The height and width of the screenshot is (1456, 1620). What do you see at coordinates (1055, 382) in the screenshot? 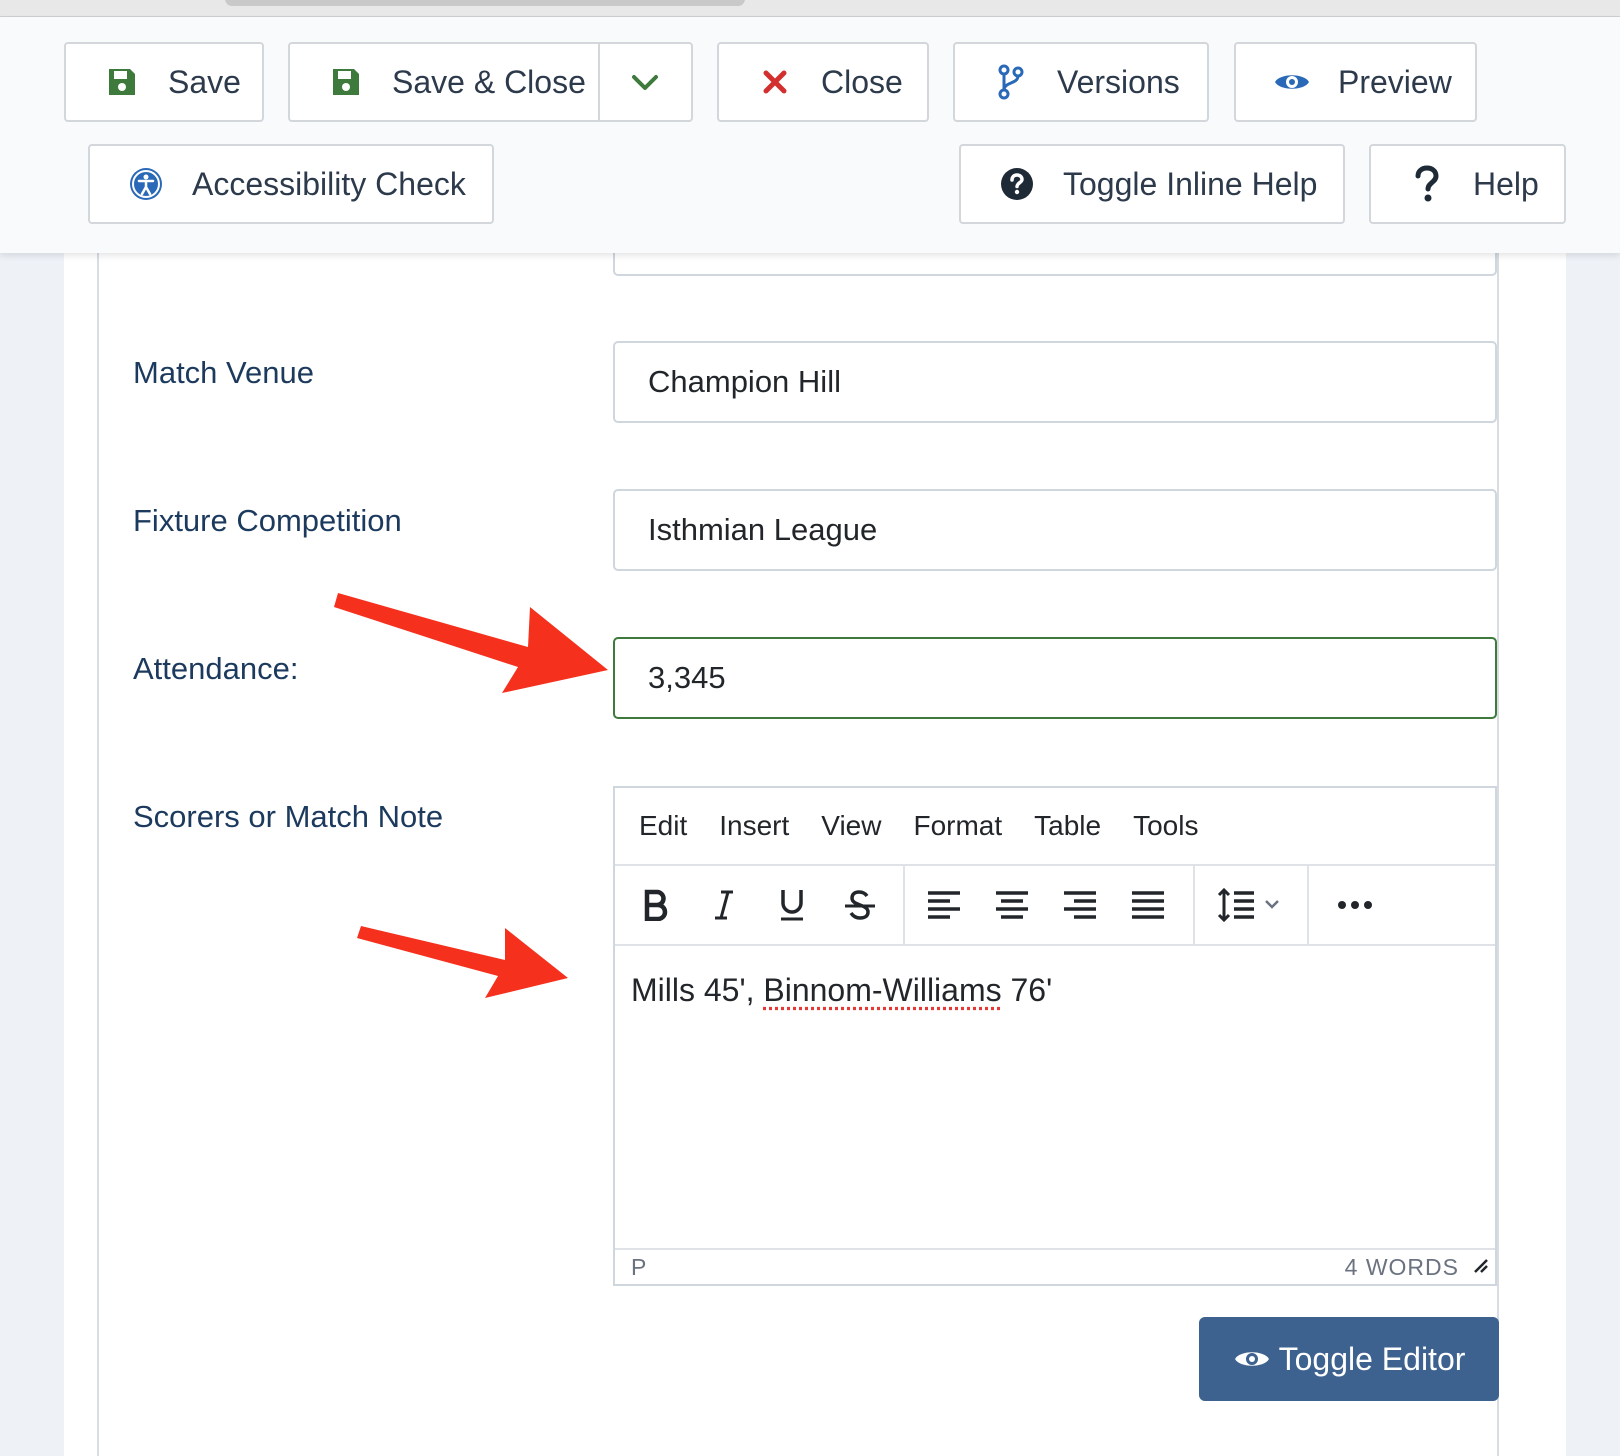
I see `match-venue-input: Champion Hill` at bounding box center [1055, 382].